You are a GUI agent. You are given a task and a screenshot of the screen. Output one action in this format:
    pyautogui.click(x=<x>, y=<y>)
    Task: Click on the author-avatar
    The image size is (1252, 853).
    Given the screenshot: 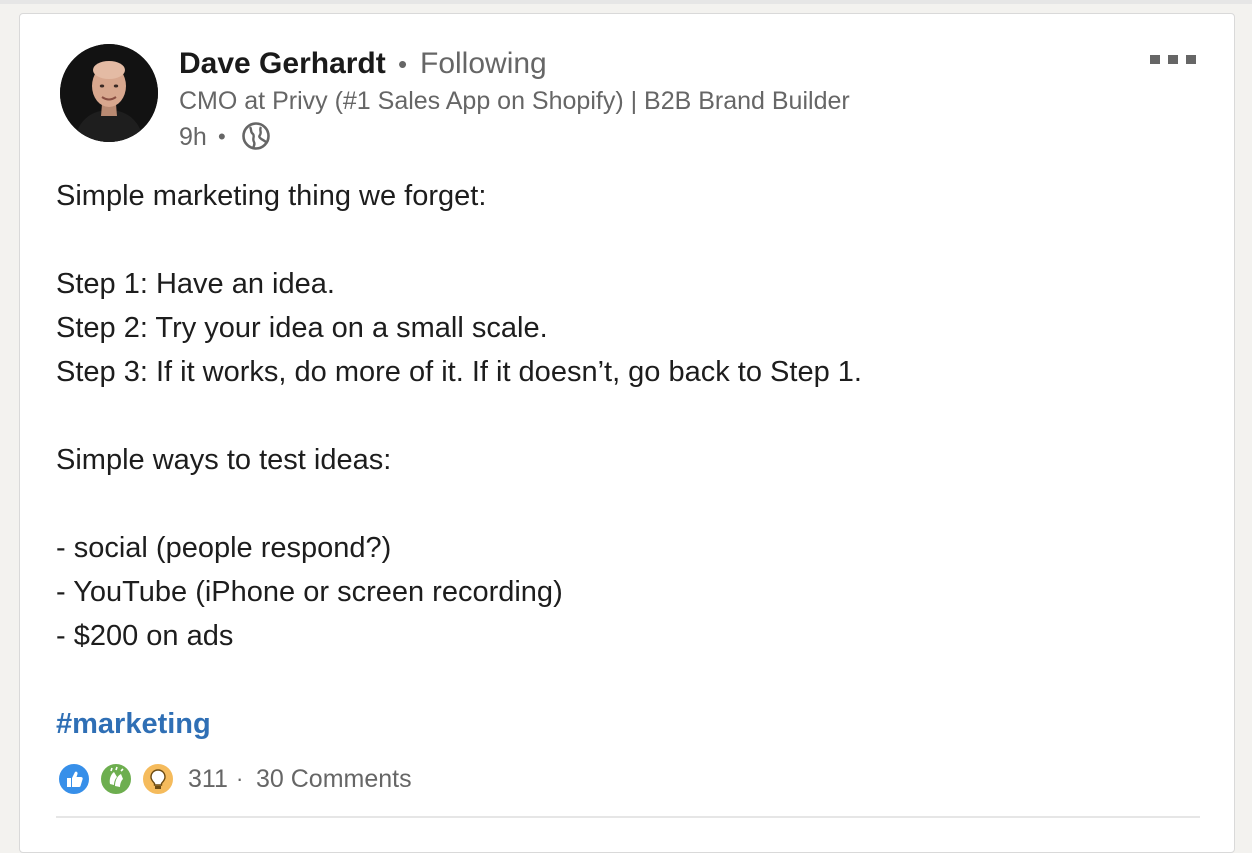 What is the action you would take?
    pyautogui.click(x=109, y=93)
    